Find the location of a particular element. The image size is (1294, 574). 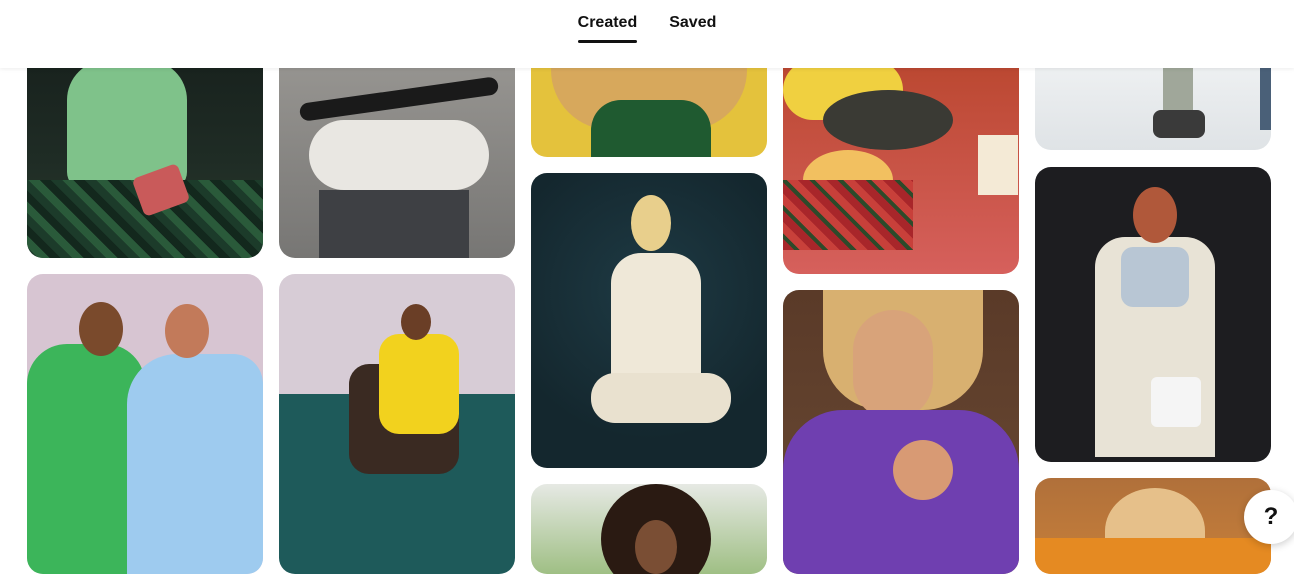

pin-purple-velvet-blazer is located at coordinates (901, 432).